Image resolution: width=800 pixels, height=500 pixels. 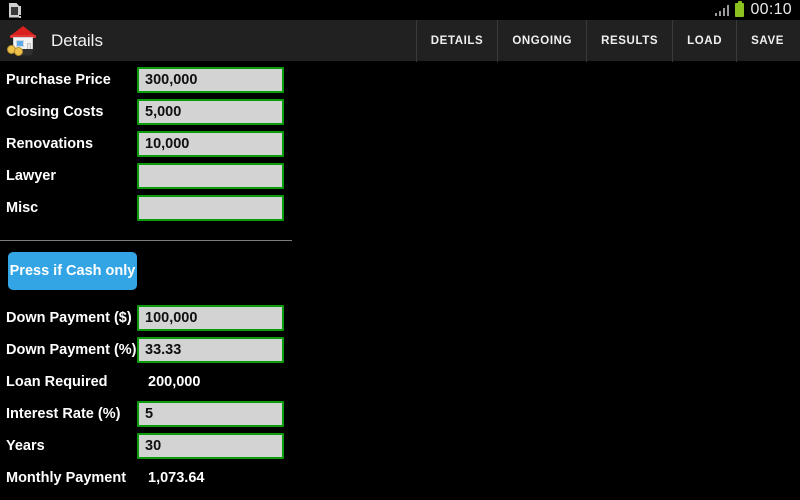 I want to click on label-down-payment-percent: Down Payment (%), so click(x=71, y=350).